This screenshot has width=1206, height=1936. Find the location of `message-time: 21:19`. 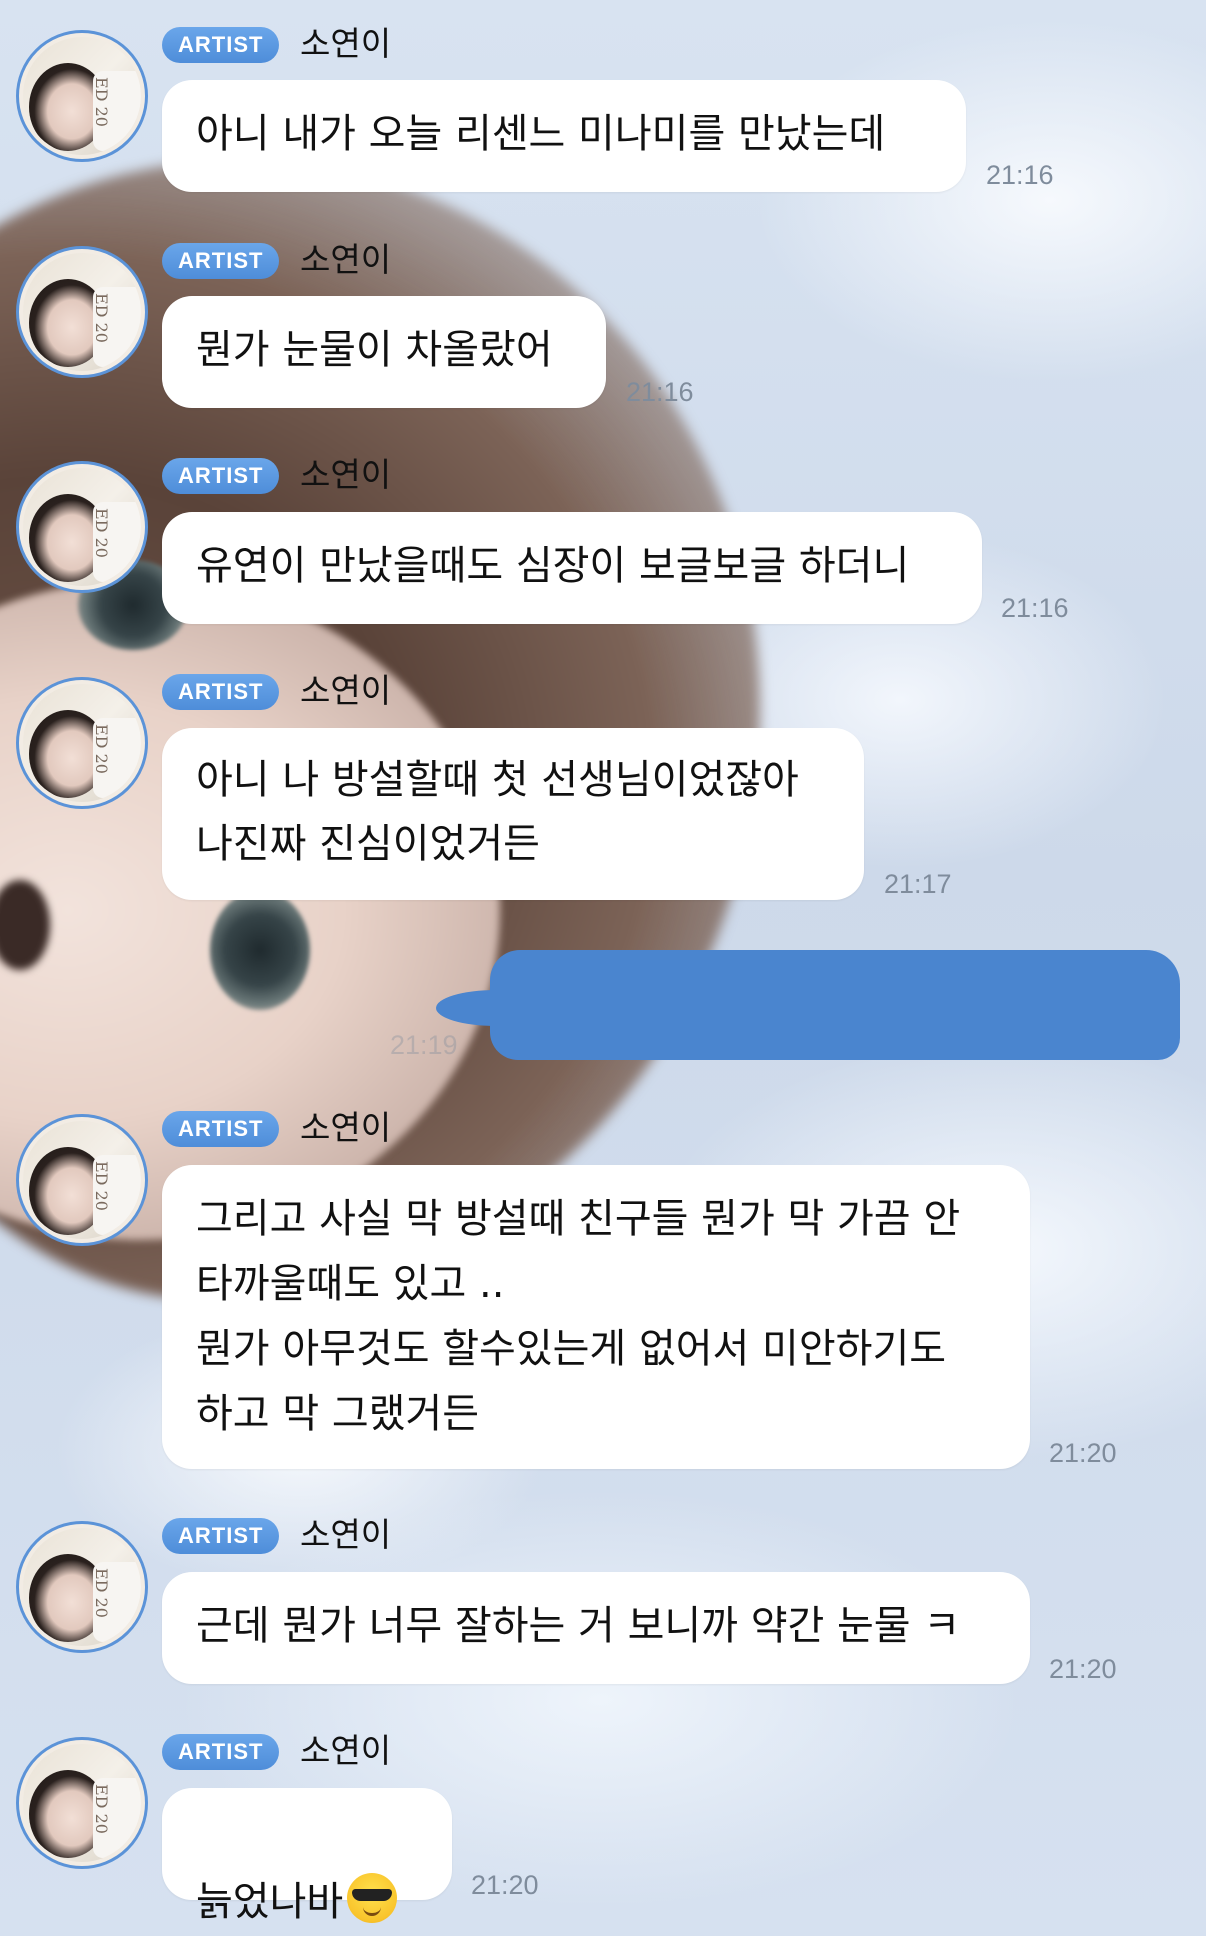

message-time: 21:19 is located at coordinates (424, 1045).